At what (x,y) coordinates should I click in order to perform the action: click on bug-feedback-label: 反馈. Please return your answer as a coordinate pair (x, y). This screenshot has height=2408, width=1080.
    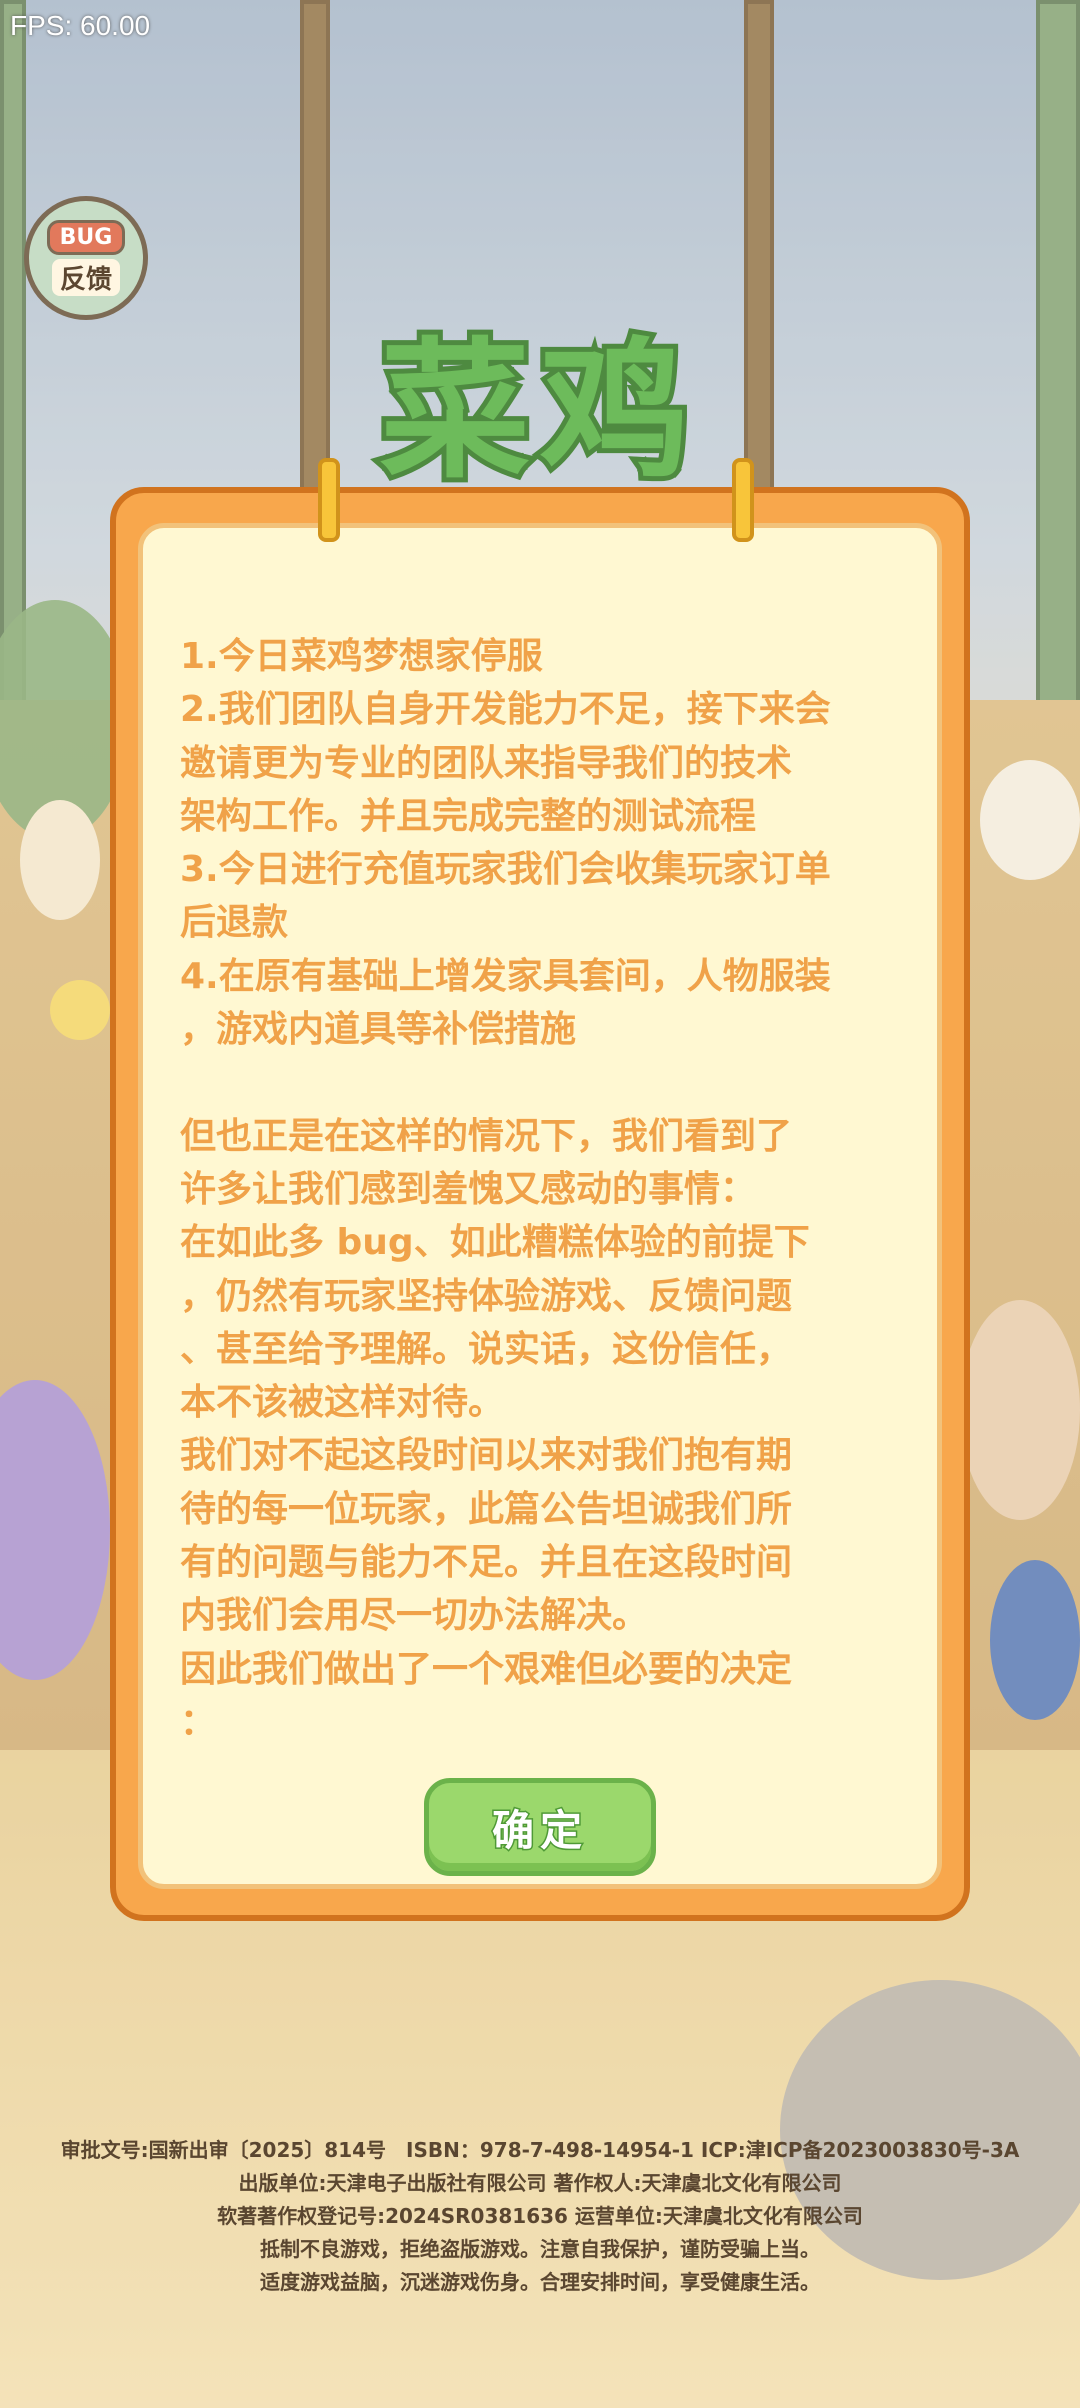
    Looking at the image, I should click on (85, 277).